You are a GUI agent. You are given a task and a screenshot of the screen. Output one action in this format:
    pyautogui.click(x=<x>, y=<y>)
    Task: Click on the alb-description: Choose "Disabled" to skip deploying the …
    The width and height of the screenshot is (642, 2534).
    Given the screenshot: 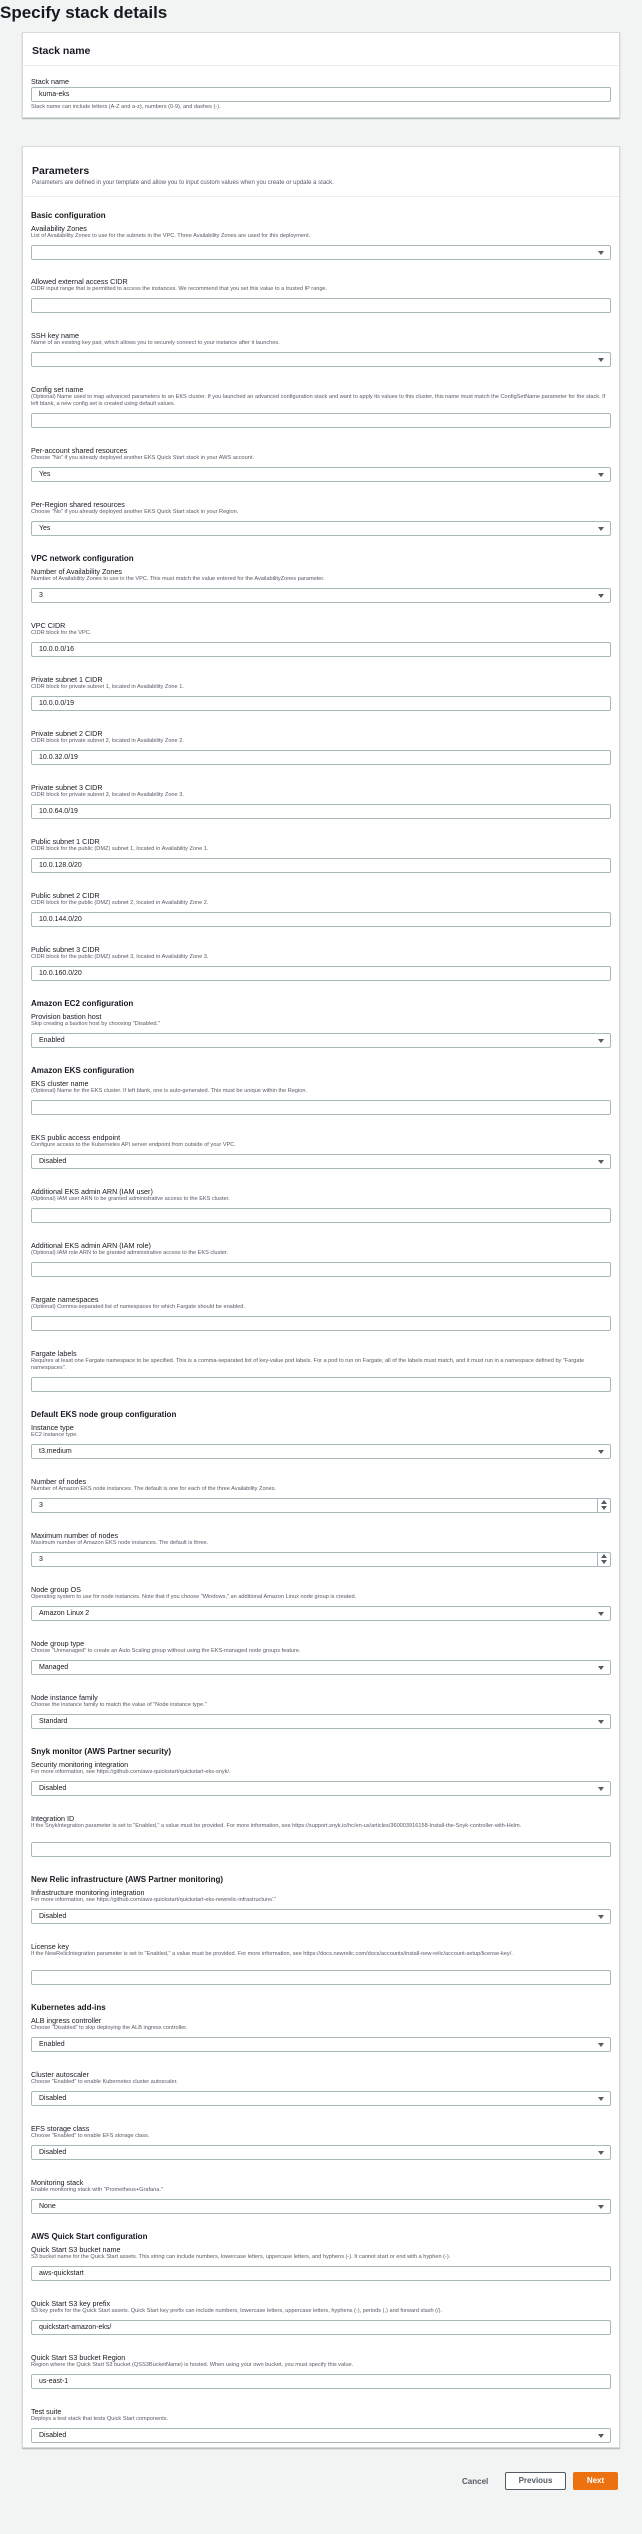 What is the action you would take?
    pyautogui.click(x=109, y=2028)
    